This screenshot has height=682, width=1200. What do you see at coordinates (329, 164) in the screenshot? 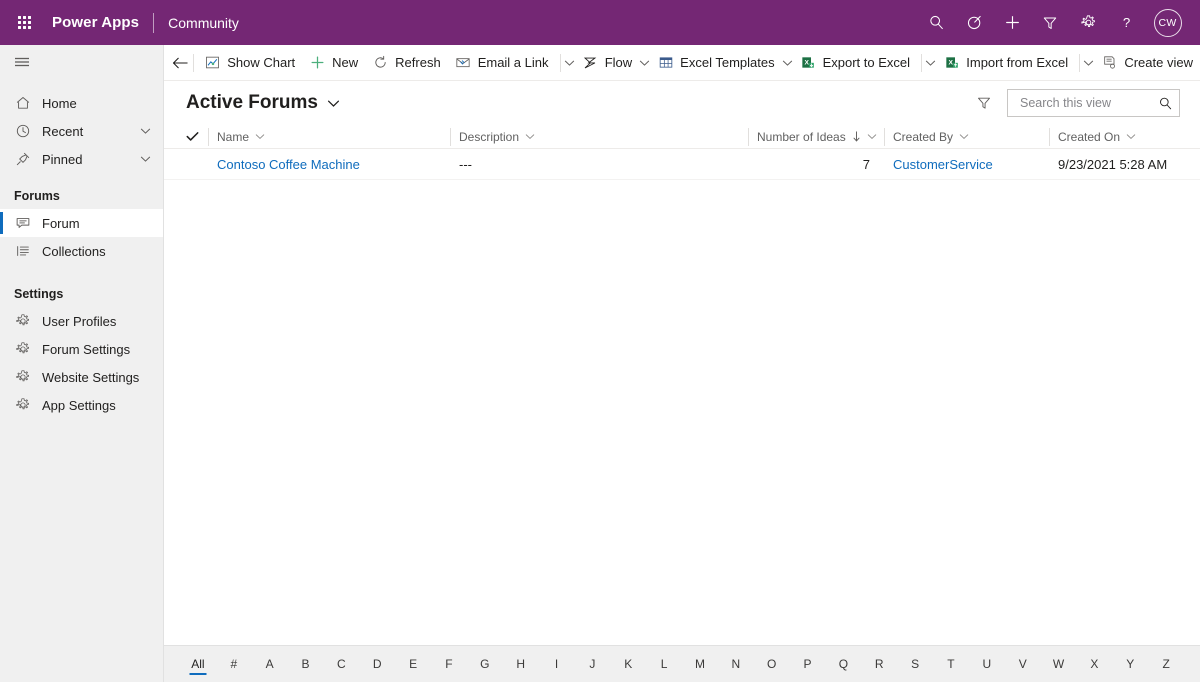
I see `cell-name: Contoso Coffee Machine` at bounding box center [329, 164].